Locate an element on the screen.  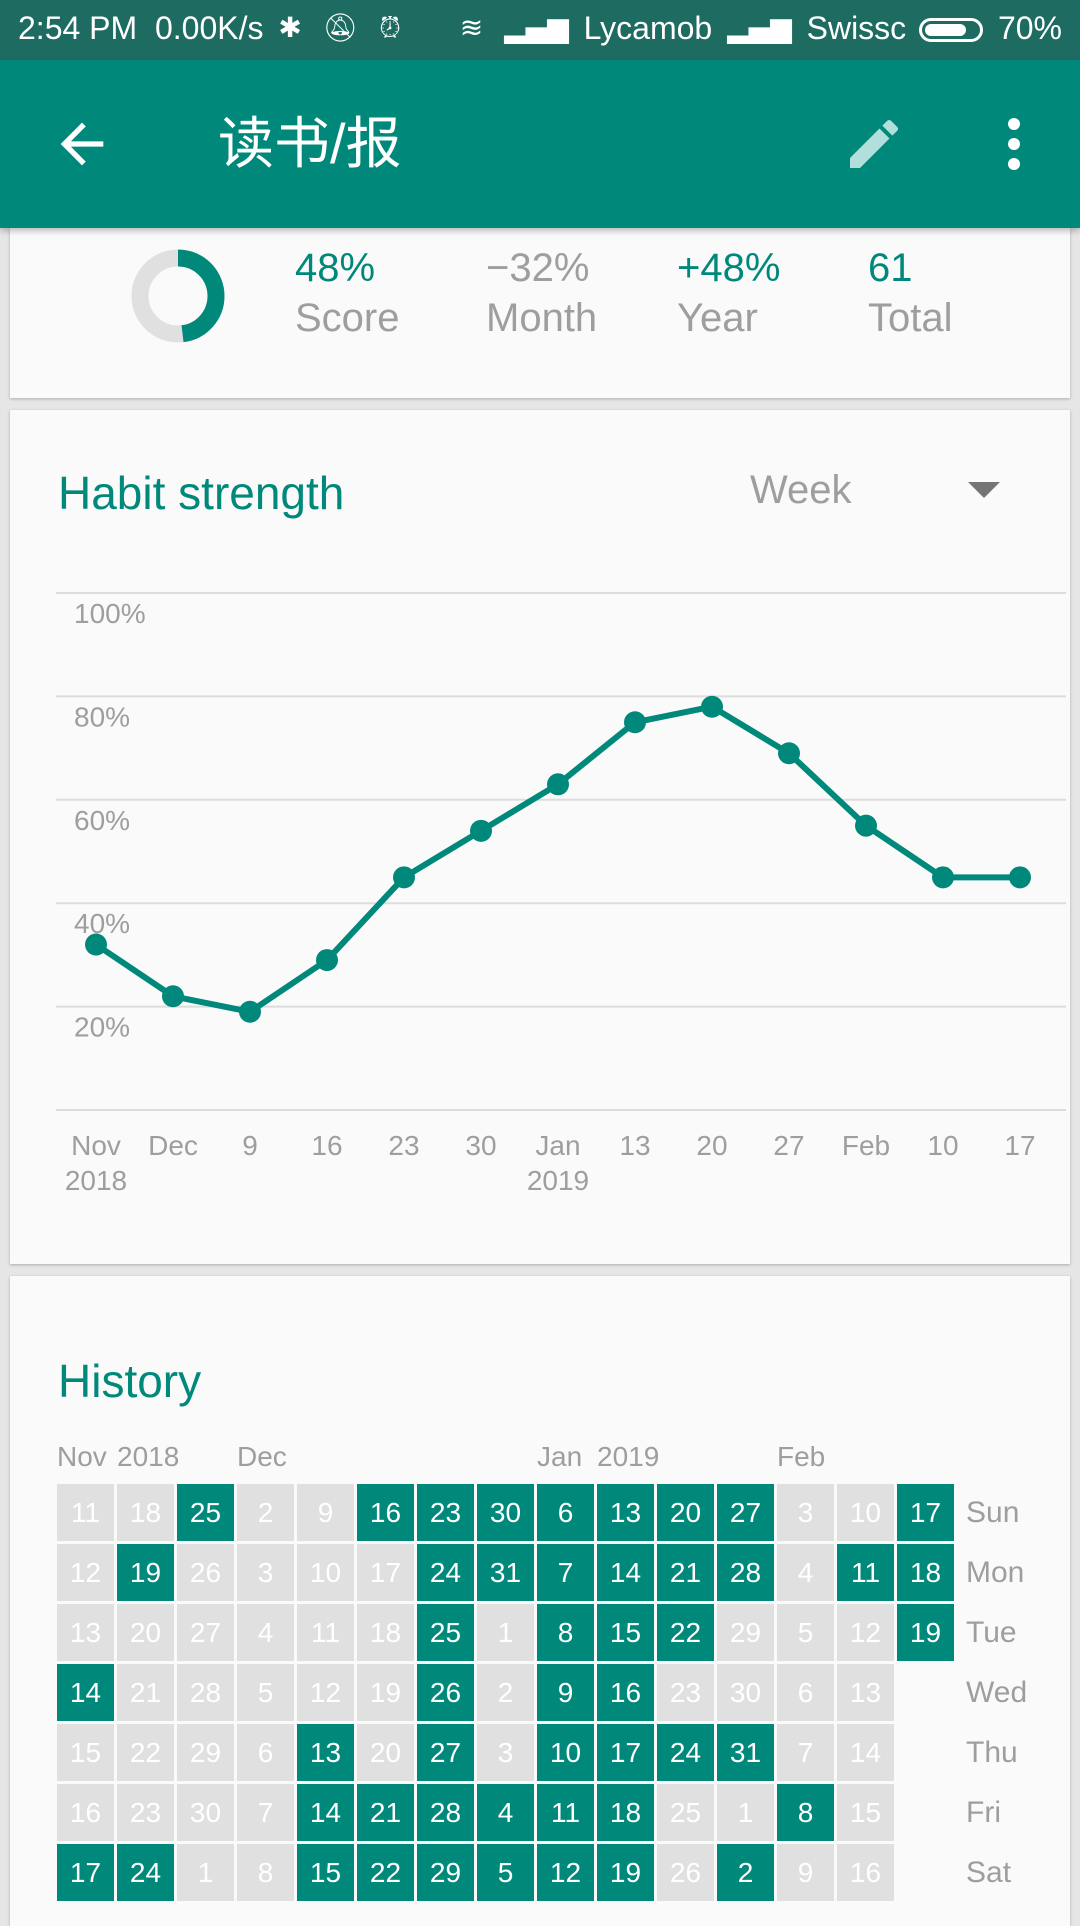
more-vert-icon is located at coordinates (1014, 144).